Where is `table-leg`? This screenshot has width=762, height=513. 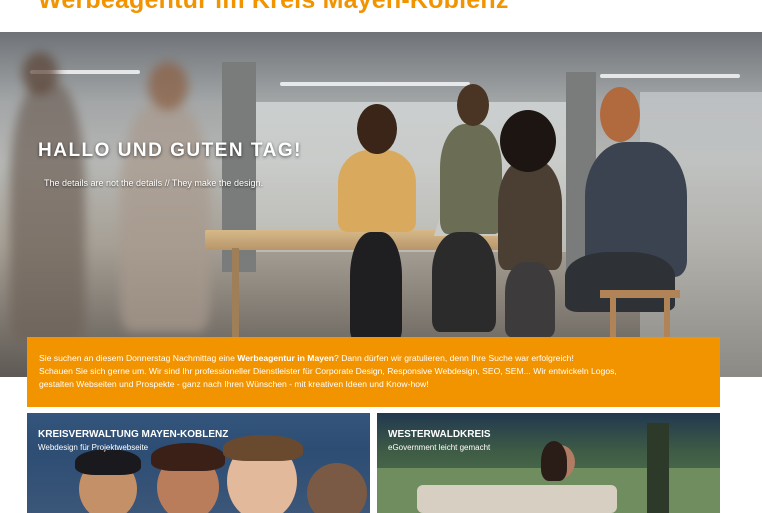 table-leg is located at coordinates (235, 293).